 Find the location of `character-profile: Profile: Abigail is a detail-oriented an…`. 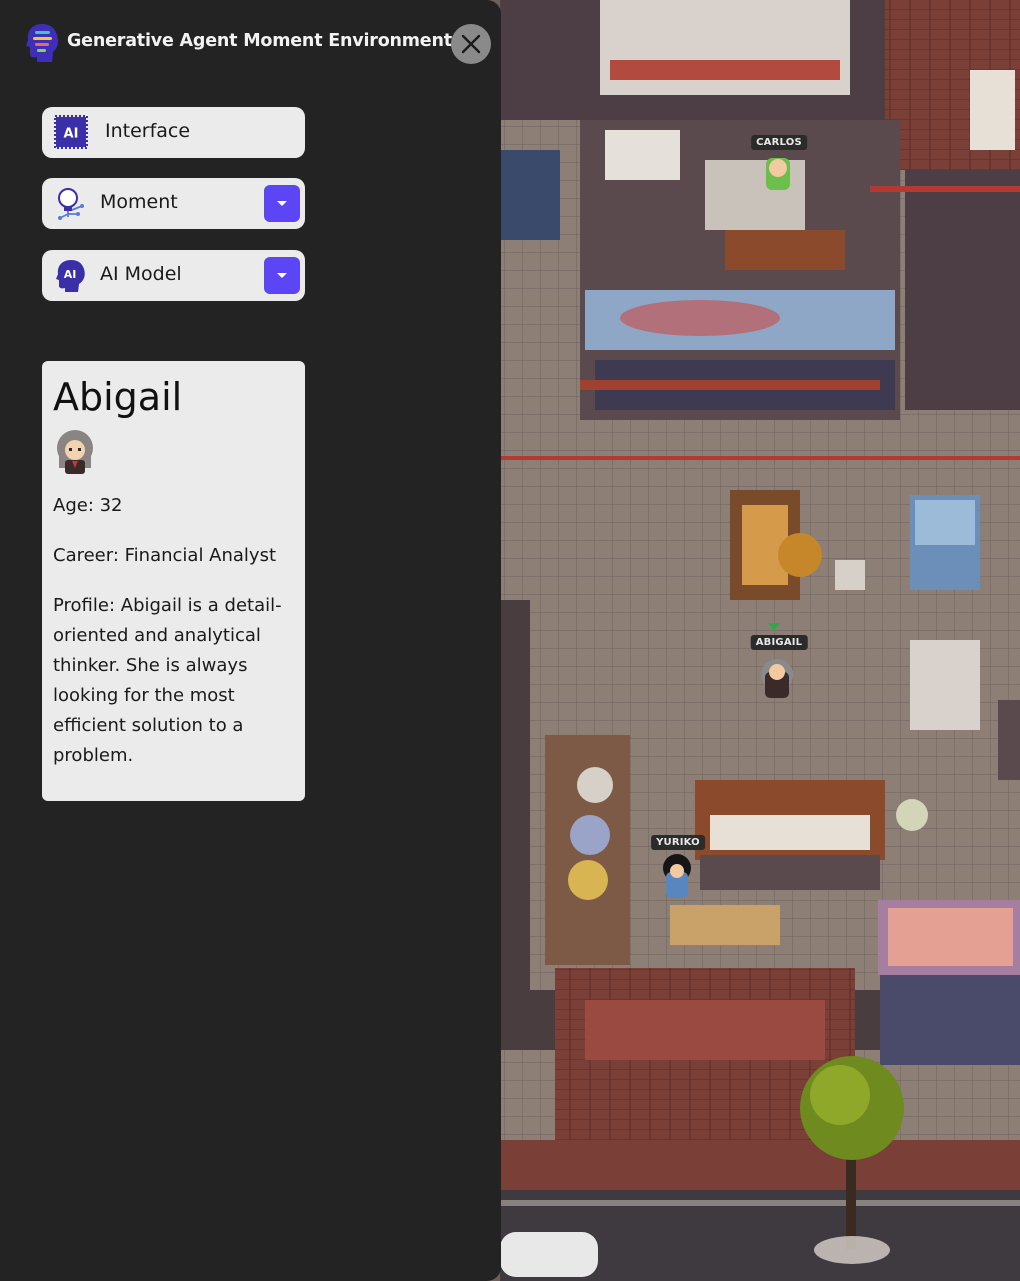

character-profile: Profile: Abigail is a detail-oriented an… is located at coordinates (167, 680).